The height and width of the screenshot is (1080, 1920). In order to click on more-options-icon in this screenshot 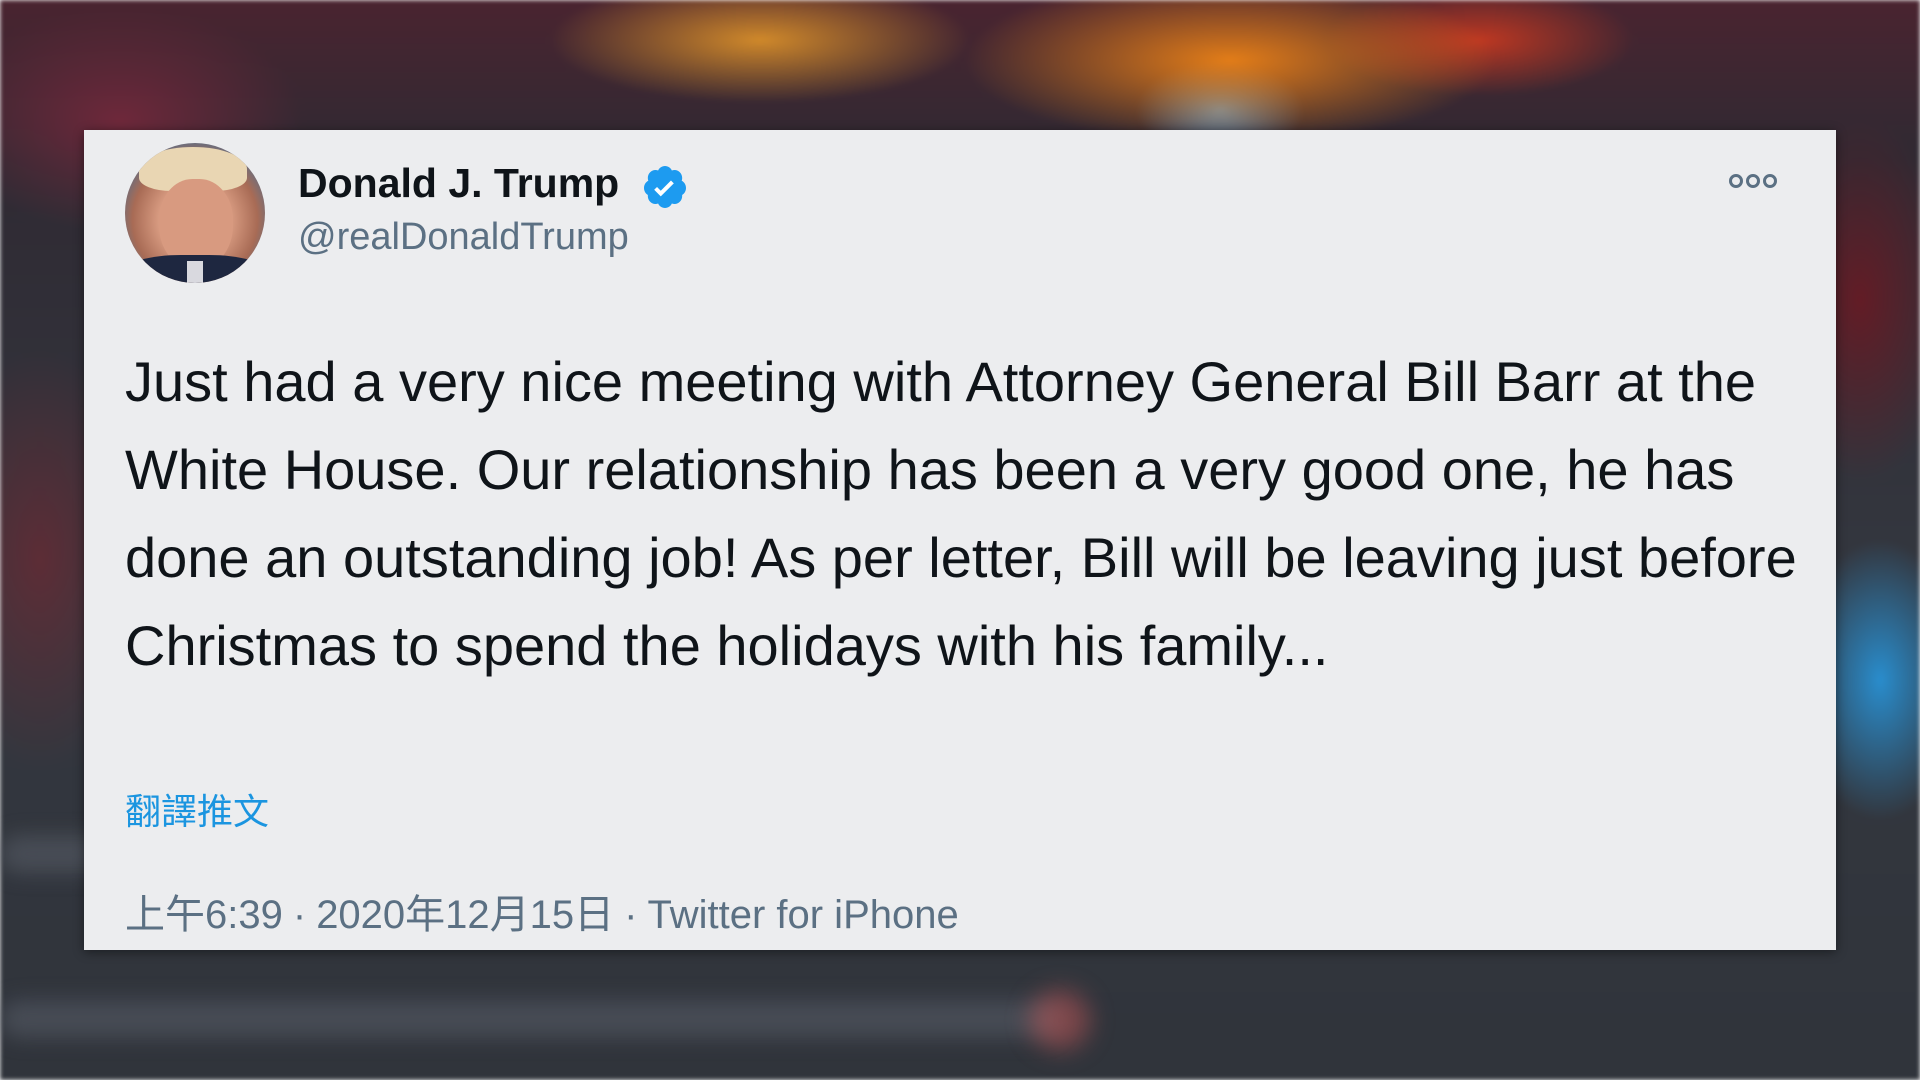, I will do `click(1753, 181)`.